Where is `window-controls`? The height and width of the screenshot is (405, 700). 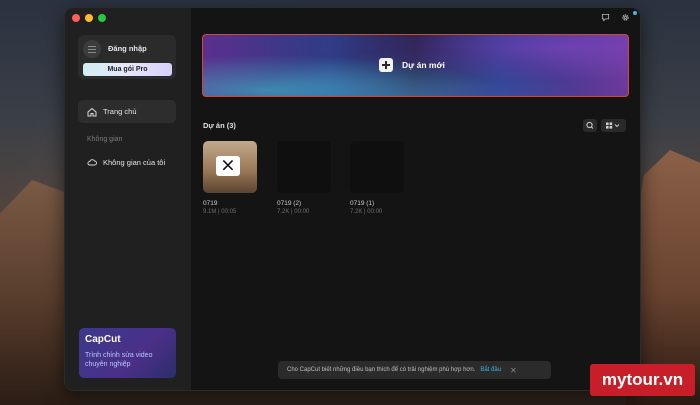 window-controls is located at coordinates (89, 18).